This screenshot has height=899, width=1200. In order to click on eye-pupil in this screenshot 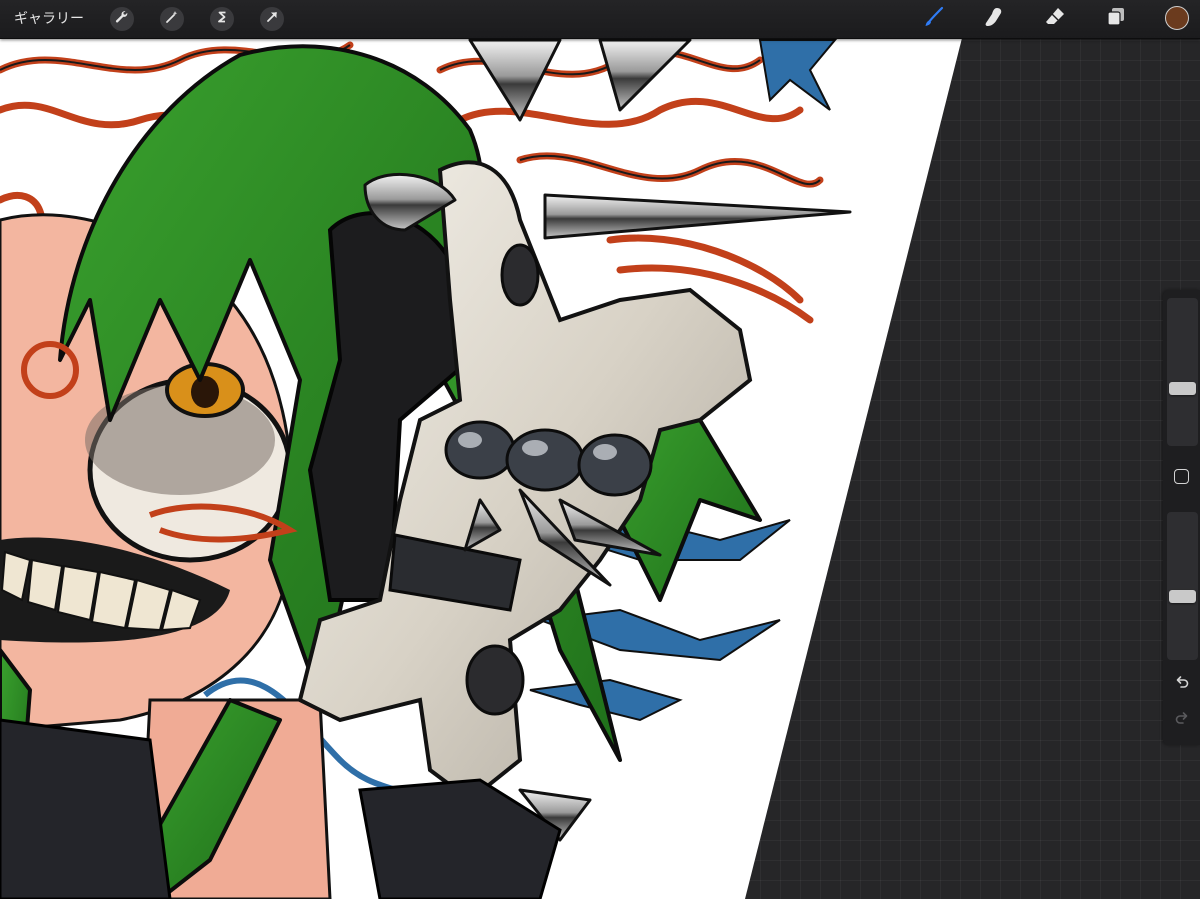, I will do `click(205, 392)`.